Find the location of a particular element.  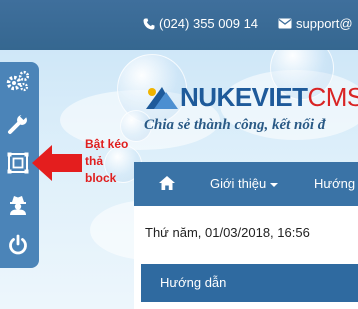

wrench-icon is located at coordinates (18, 123).